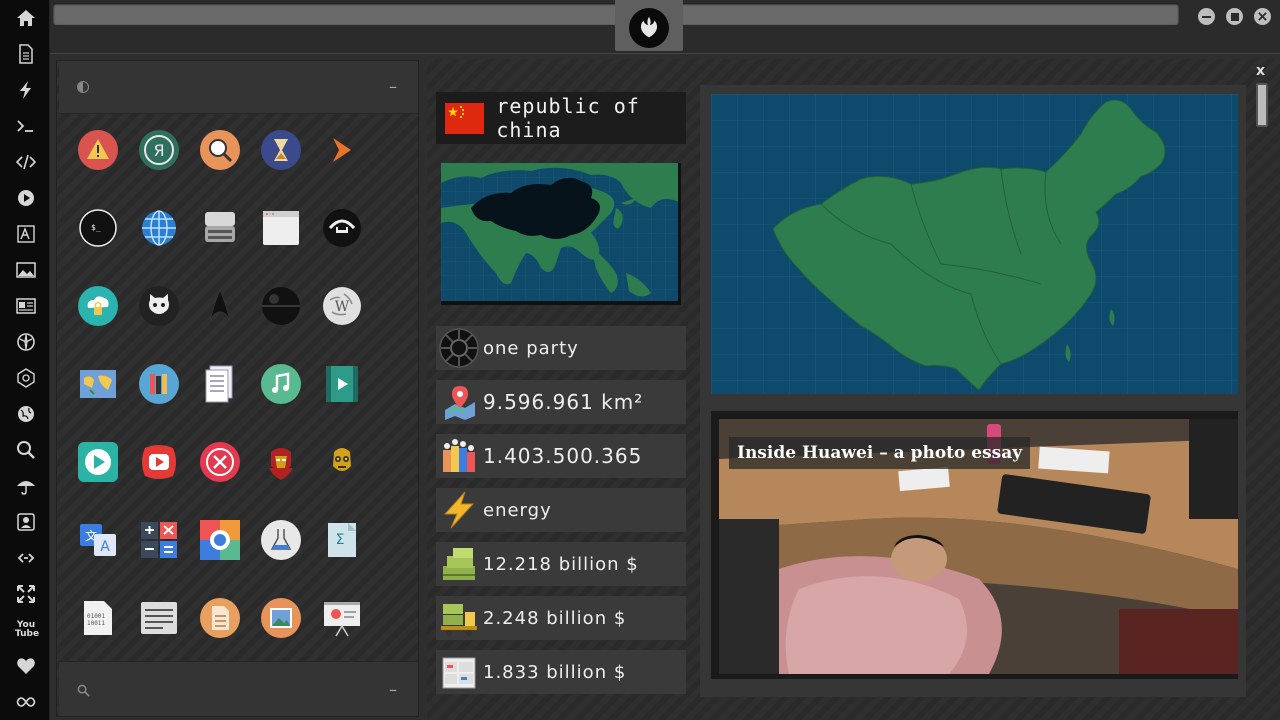  Describe the element at coordinates (281, 228) in the screenshot. I see `window-app-icon` at that location.